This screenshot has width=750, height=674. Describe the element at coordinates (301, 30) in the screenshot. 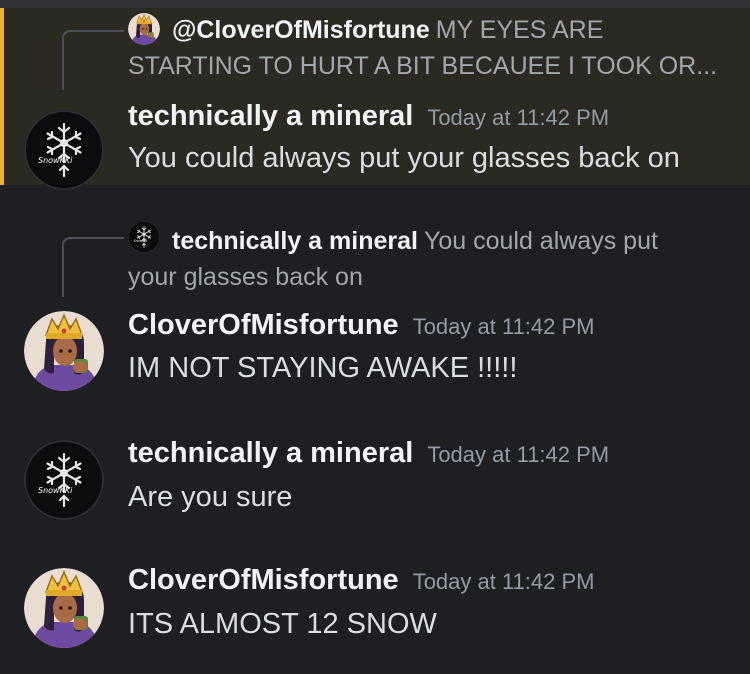

I see `reply-author: @CloverOfMisfortune` at that location.